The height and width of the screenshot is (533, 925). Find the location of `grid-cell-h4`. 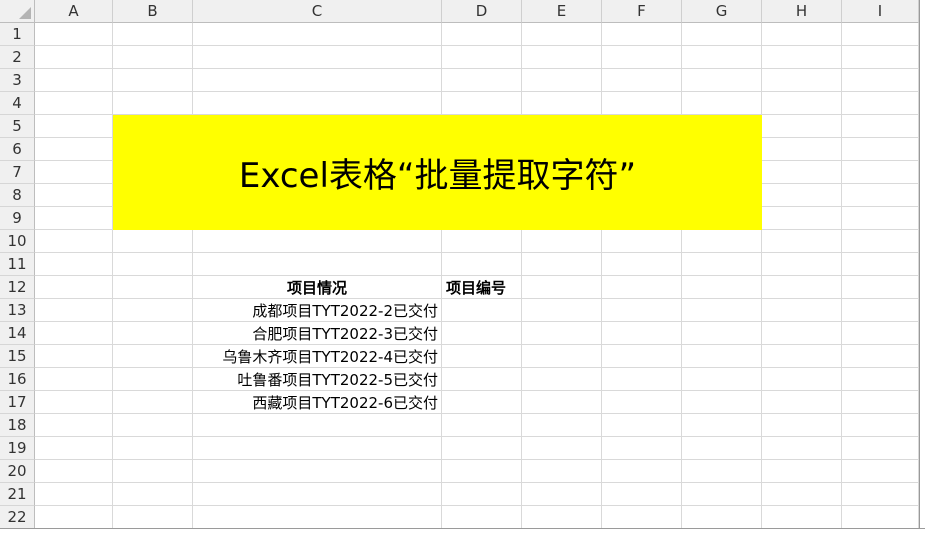

grid-cell-h4 is located at coordinates (802, 103).